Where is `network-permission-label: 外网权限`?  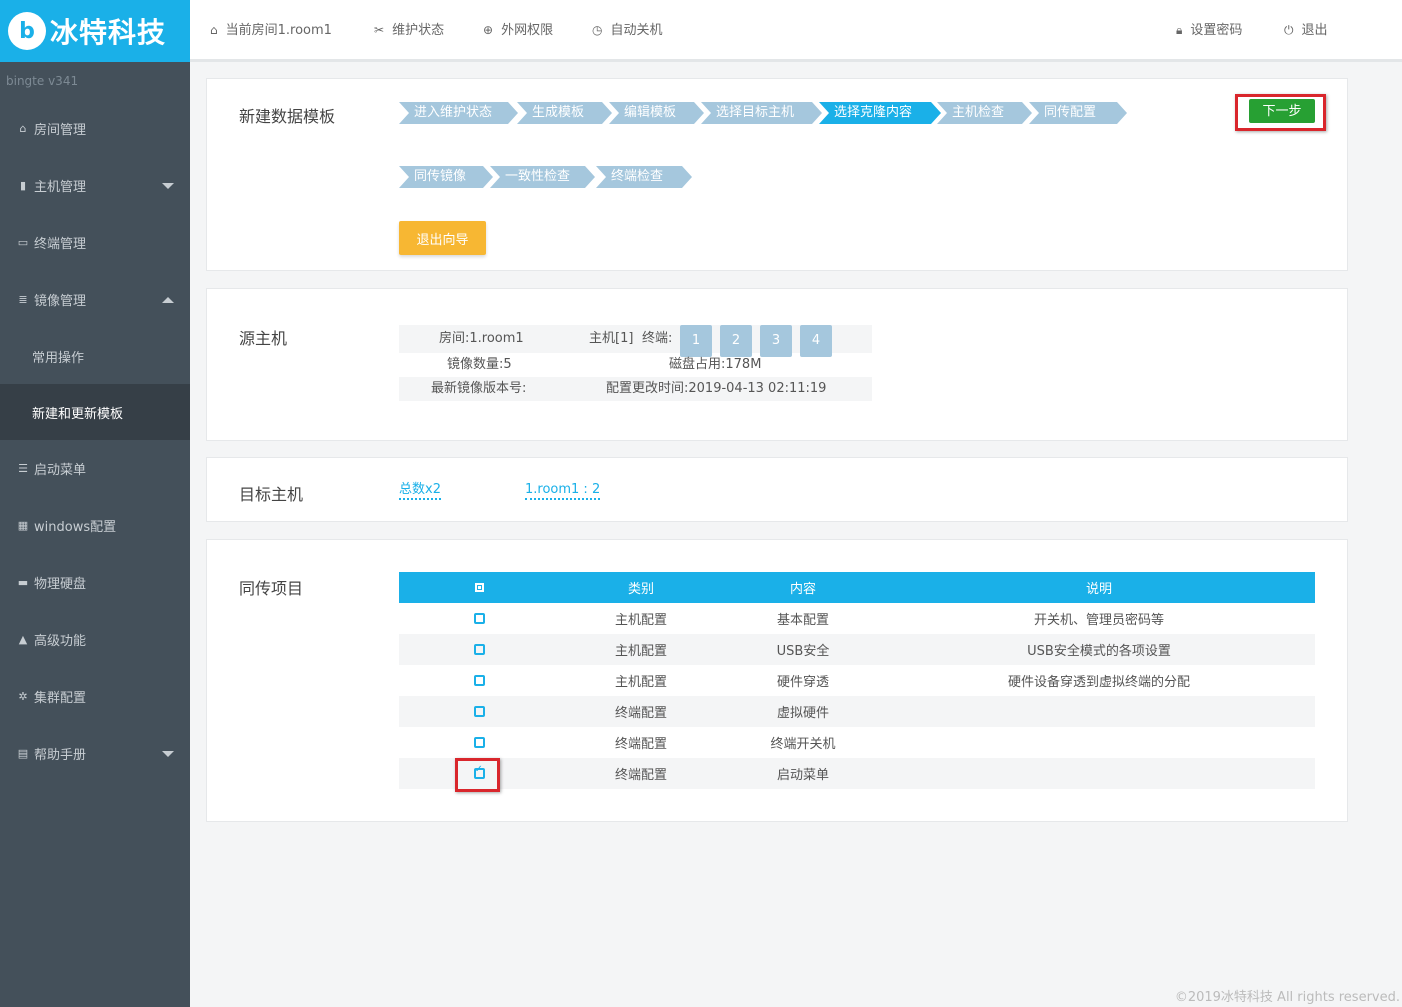
network-permission-label: 外网权限 is located at coordinates (527, 30).